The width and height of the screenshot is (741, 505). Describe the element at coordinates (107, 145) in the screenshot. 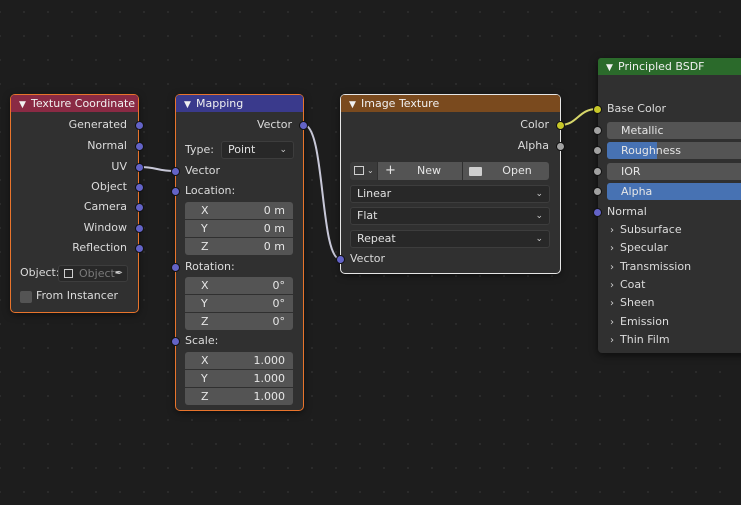

I see `output-normal: Normal` at that location.